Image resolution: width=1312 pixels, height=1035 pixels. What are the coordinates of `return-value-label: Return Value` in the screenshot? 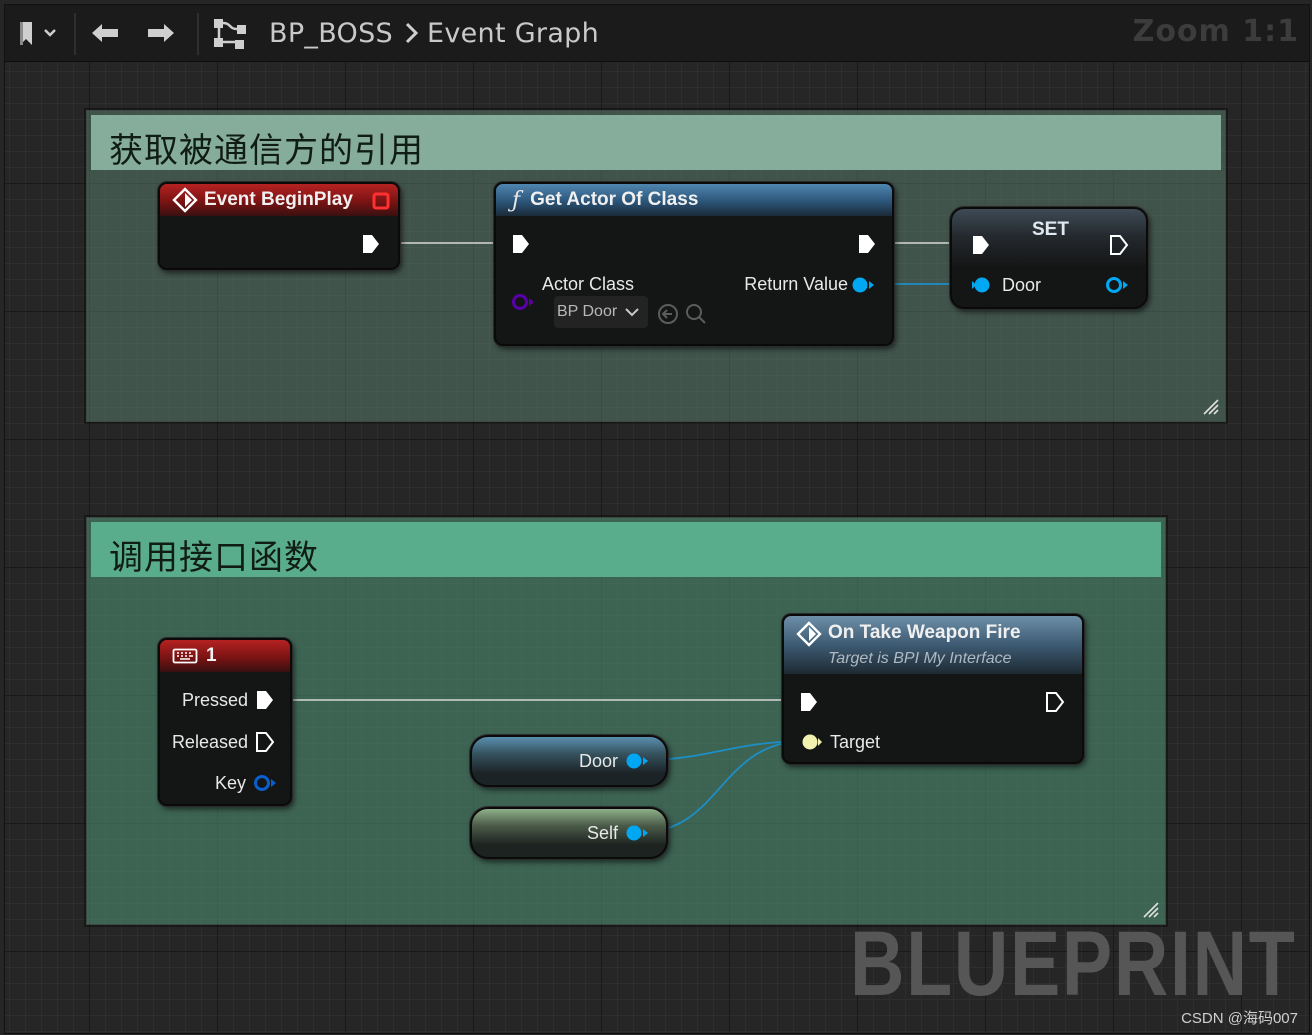 It's located at (796, 284).